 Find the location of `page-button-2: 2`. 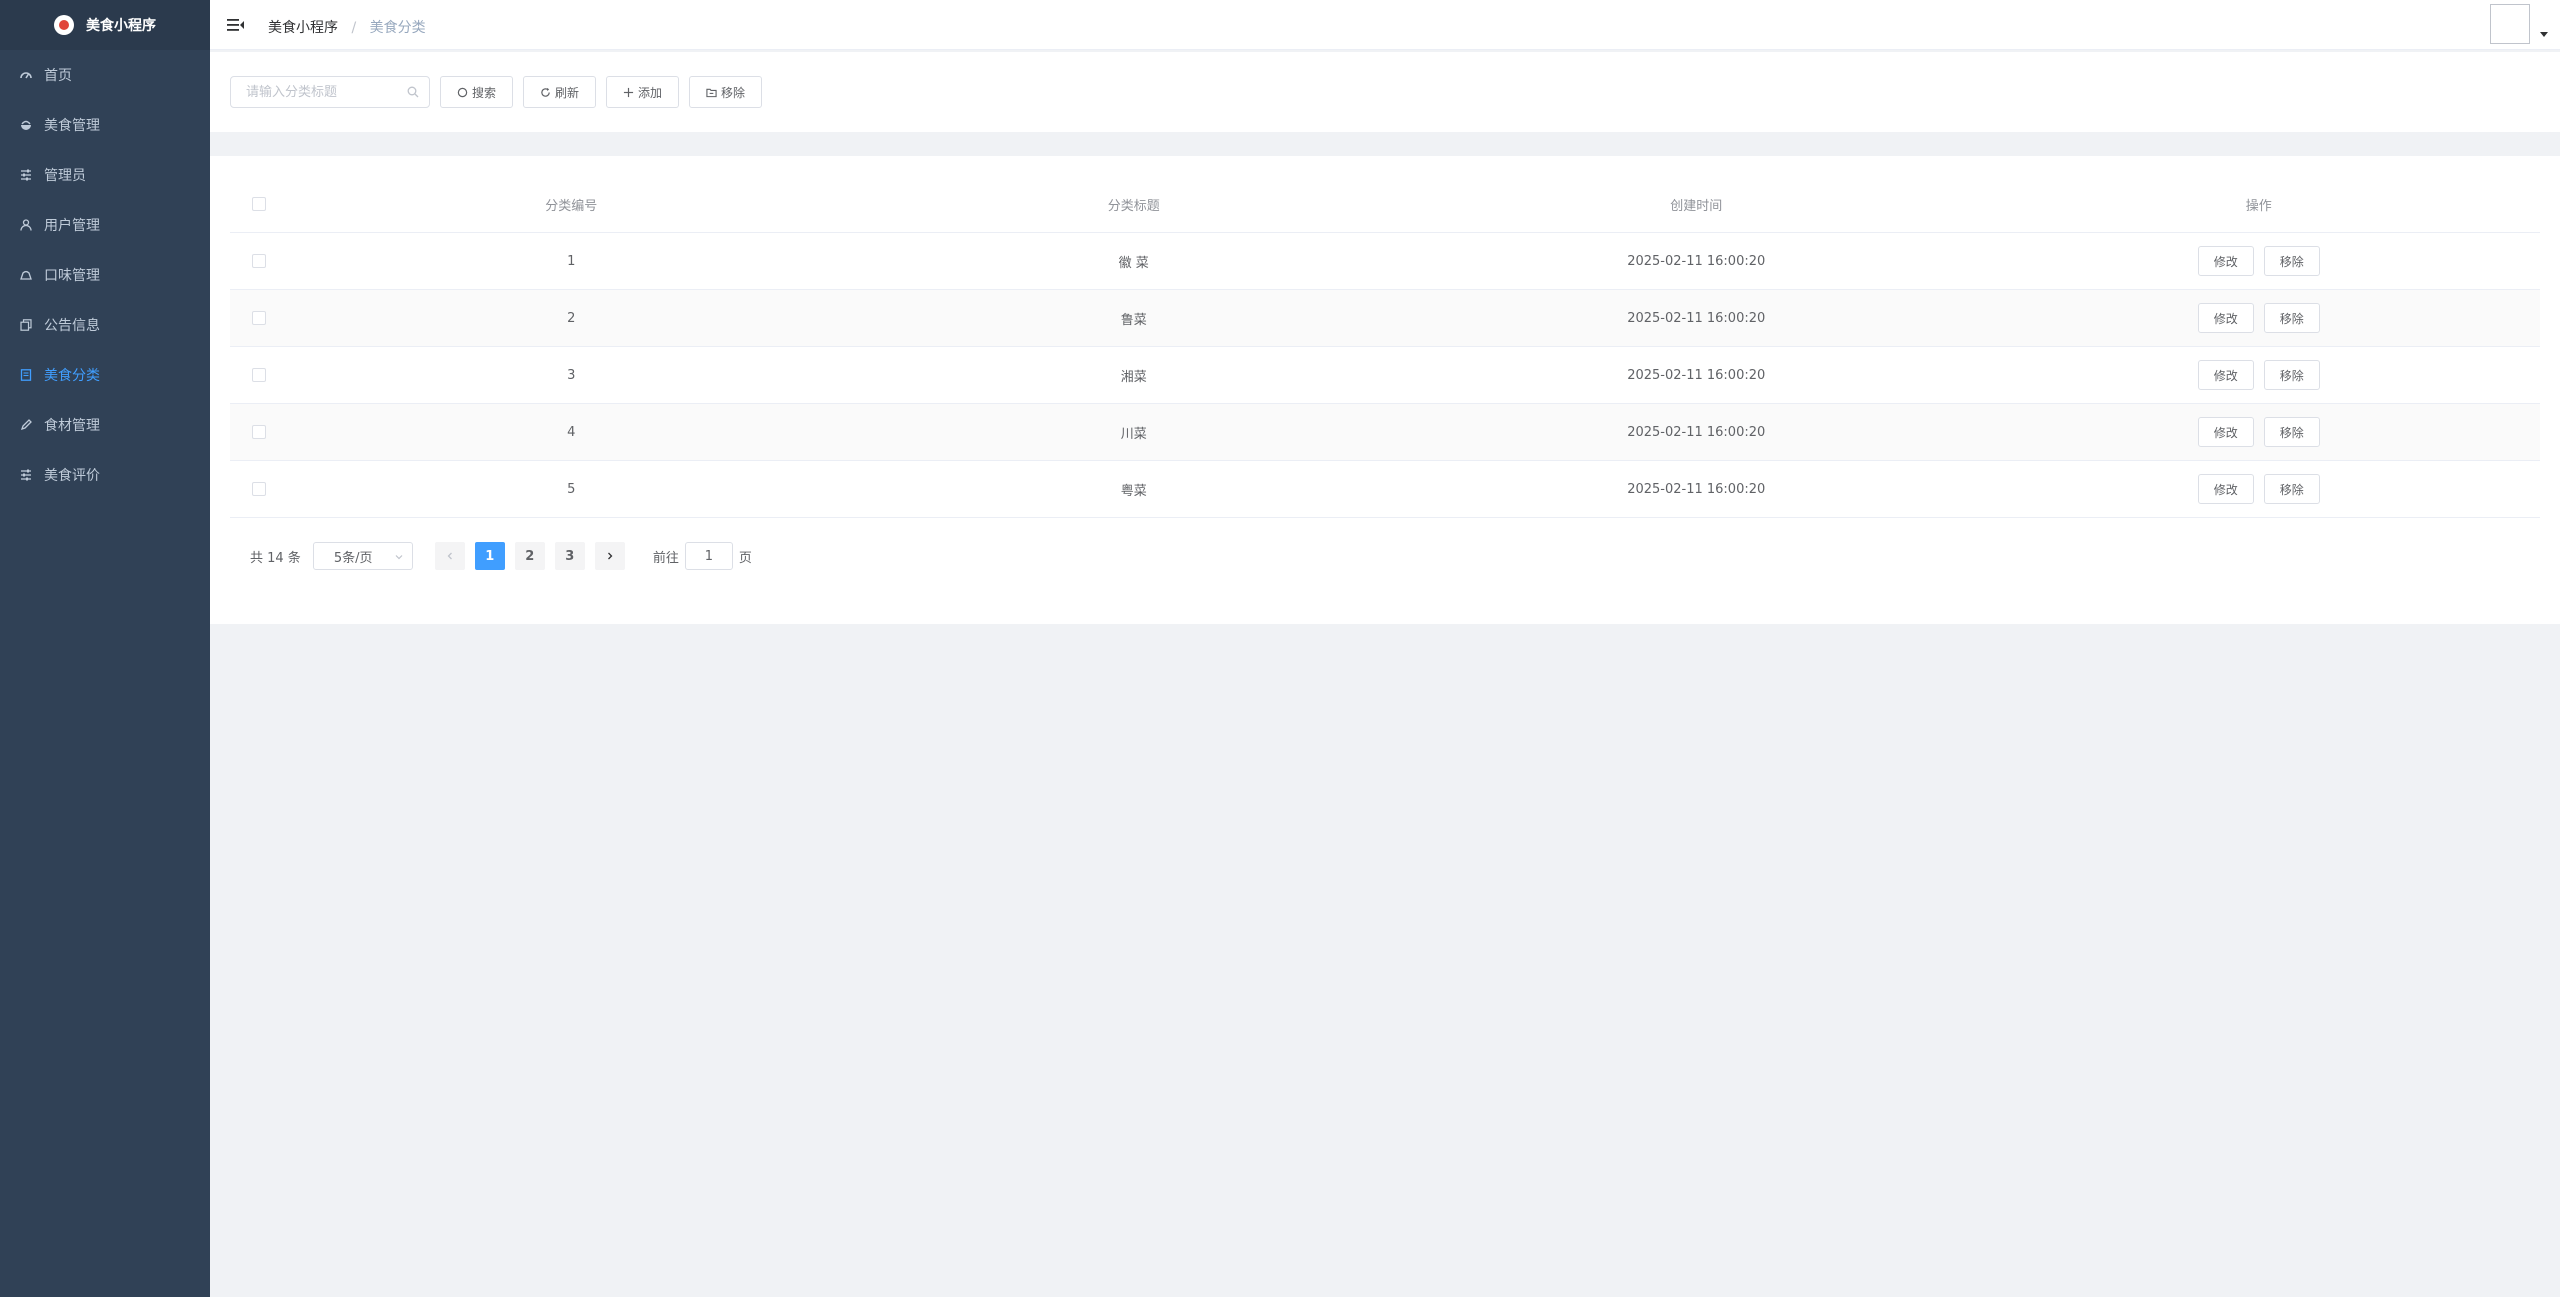

page-button-2: 2 is located at coordinates (529, 556).